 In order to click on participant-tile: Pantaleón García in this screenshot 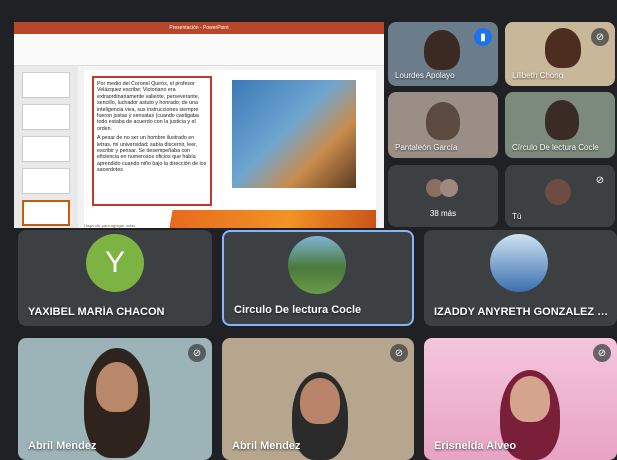, I will do `click(443, 125)`.